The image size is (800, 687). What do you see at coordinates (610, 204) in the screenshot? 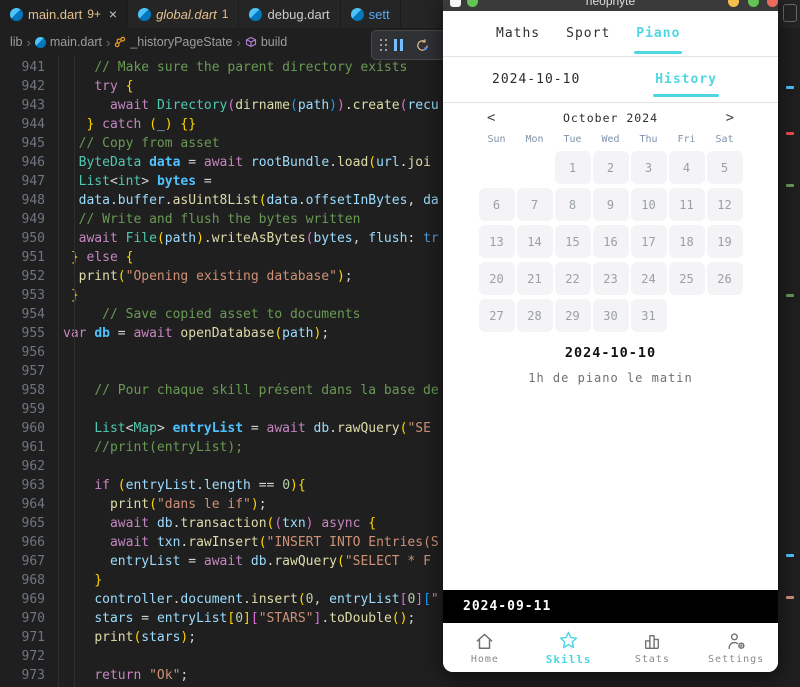
I see `calendar-day-9: 9` at bounding box center [610, 204].